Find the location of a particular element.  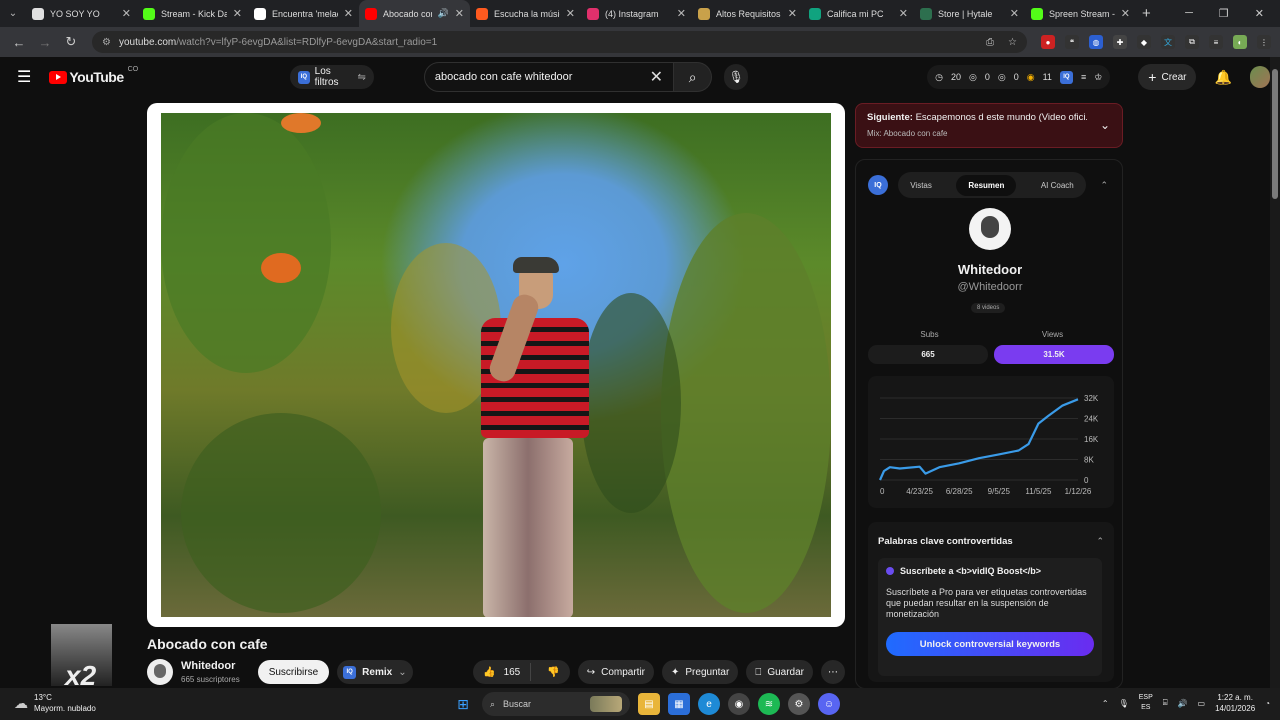

microphone-icon: 🎙 is located at coordinates (1124, 703).